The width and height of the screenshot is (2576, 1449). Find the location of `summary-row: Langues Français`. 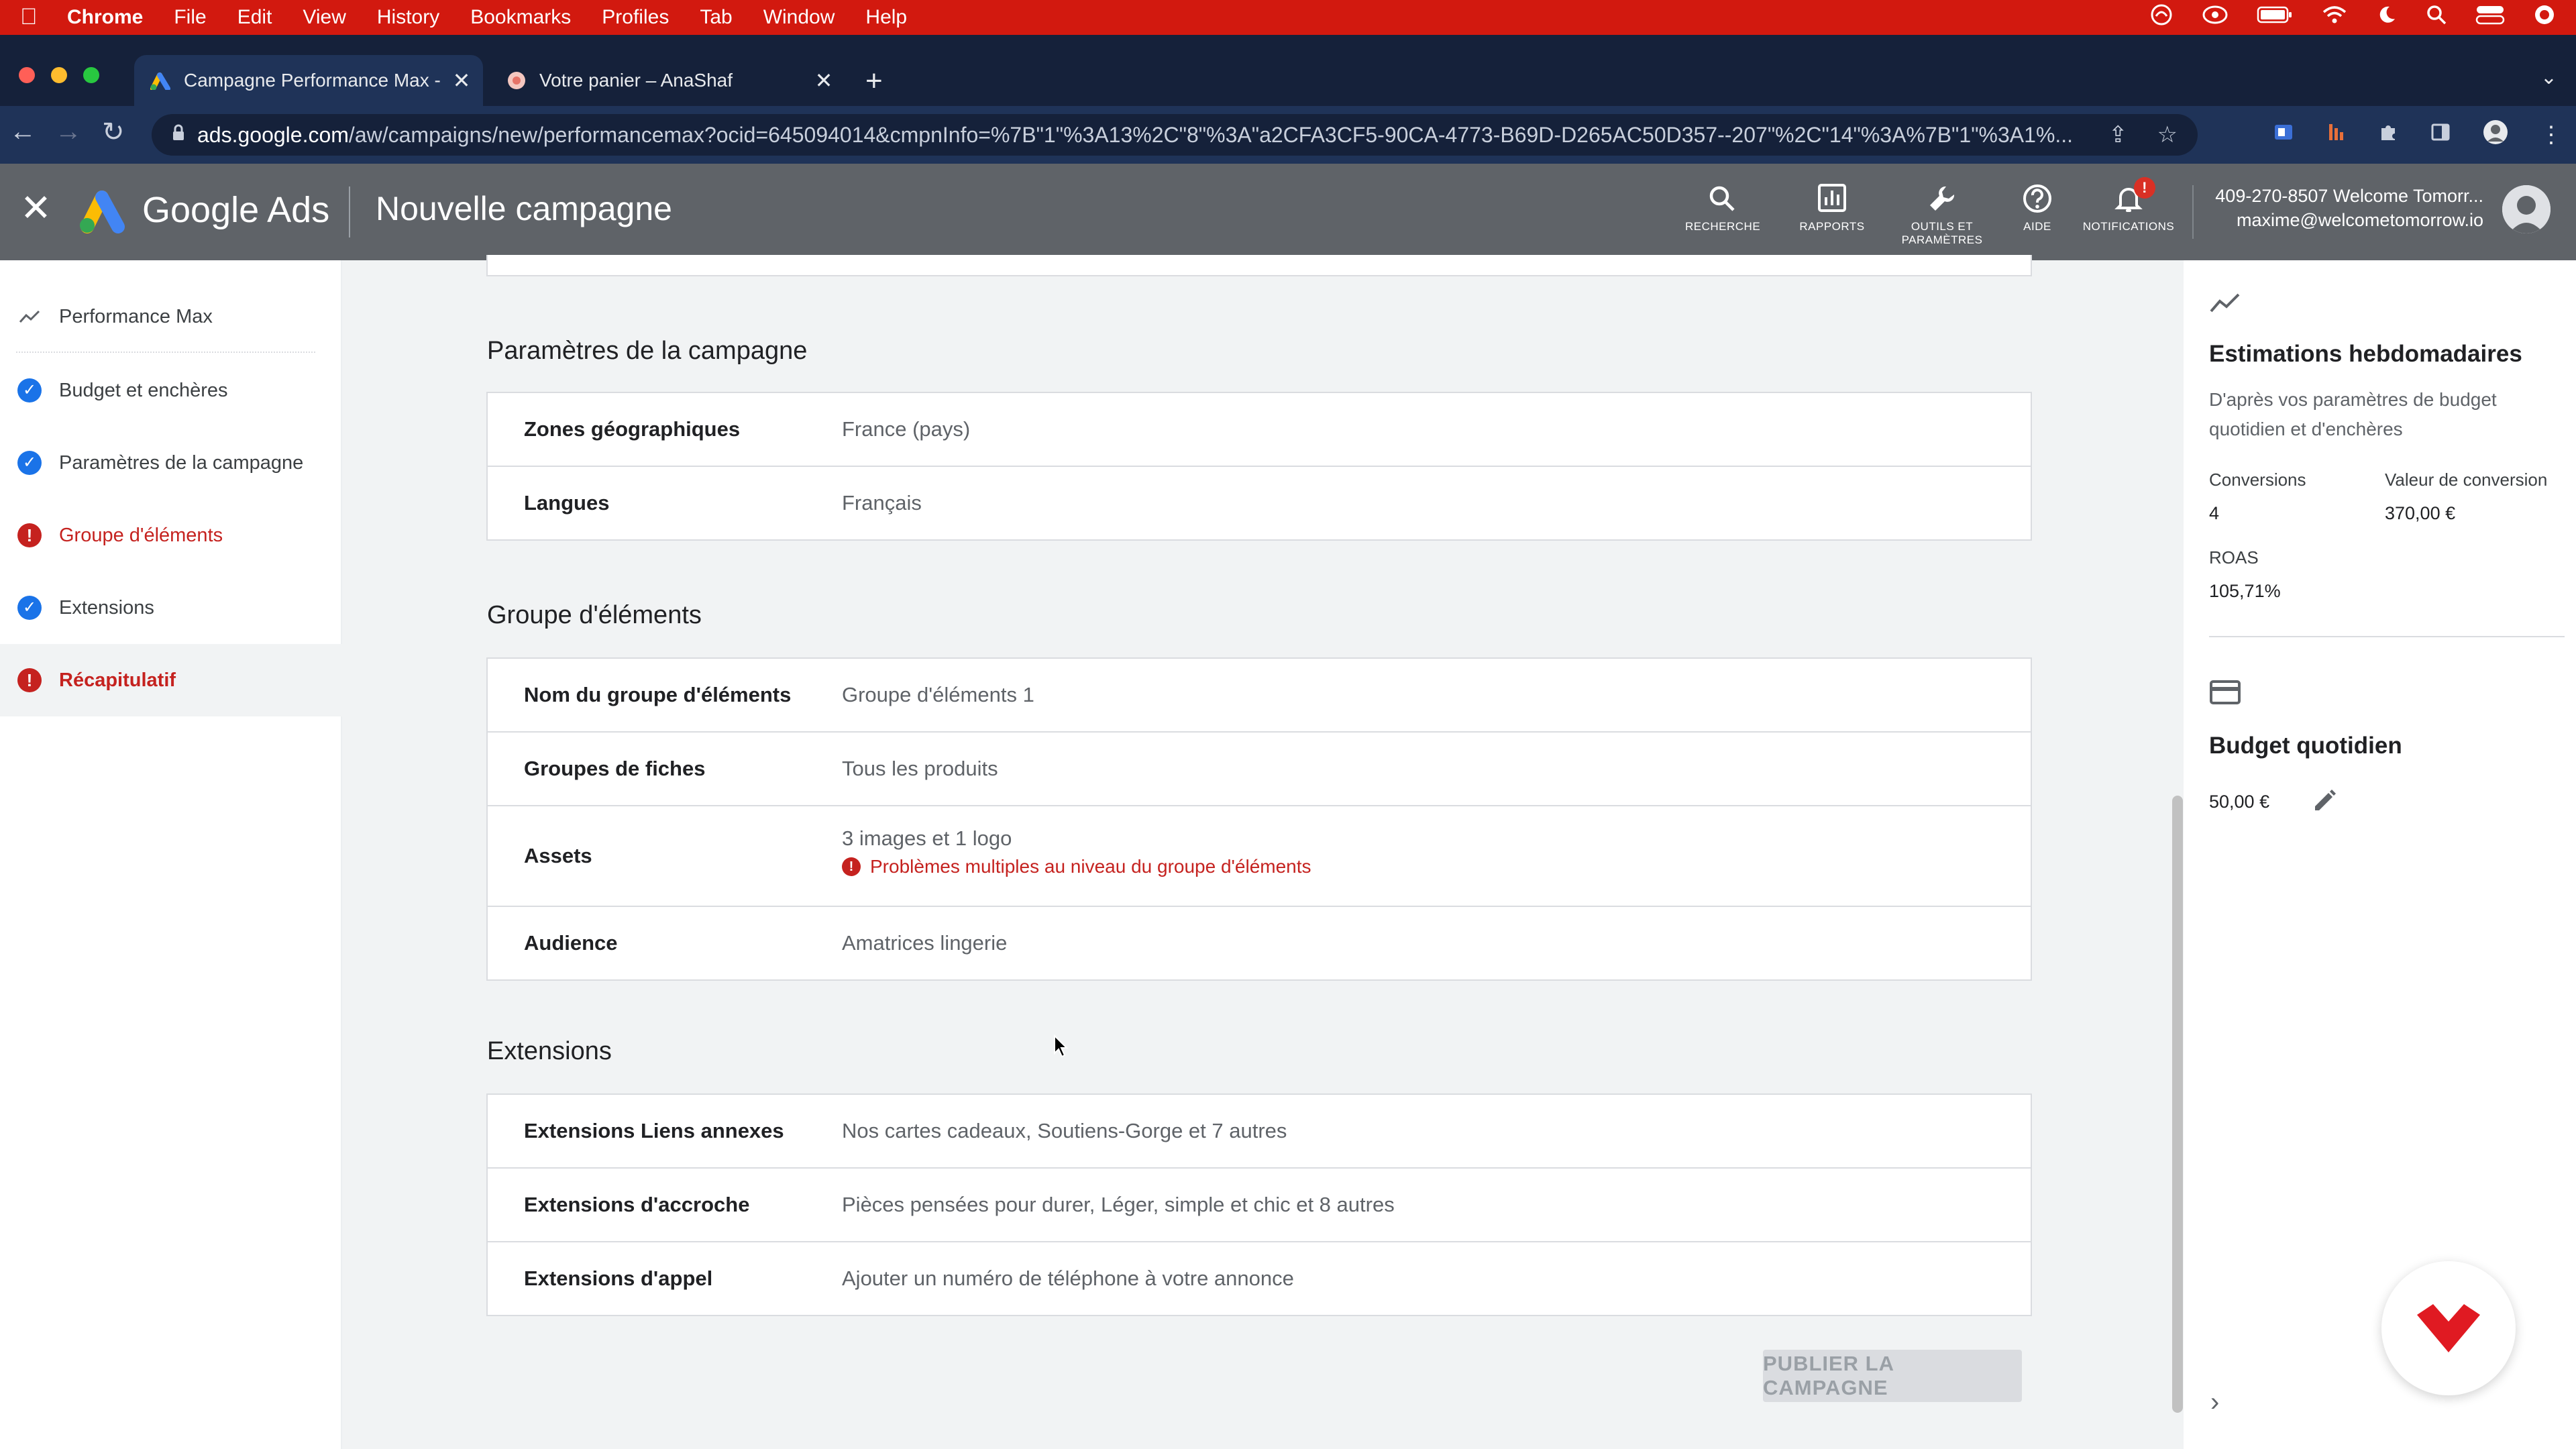

summary-row: Langues Français is located at coordinates (1259, 502).